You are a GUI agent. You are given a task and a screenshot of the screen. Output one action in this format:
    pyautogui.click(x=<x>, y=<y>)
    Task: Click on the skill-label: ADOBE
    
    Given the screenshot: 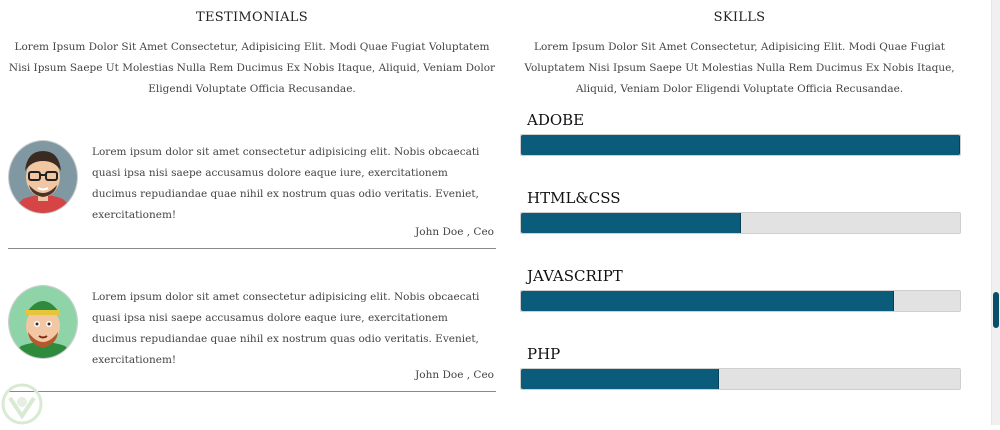 What is the action you would take?
    pyautogui.click(x=556, y=120)
    